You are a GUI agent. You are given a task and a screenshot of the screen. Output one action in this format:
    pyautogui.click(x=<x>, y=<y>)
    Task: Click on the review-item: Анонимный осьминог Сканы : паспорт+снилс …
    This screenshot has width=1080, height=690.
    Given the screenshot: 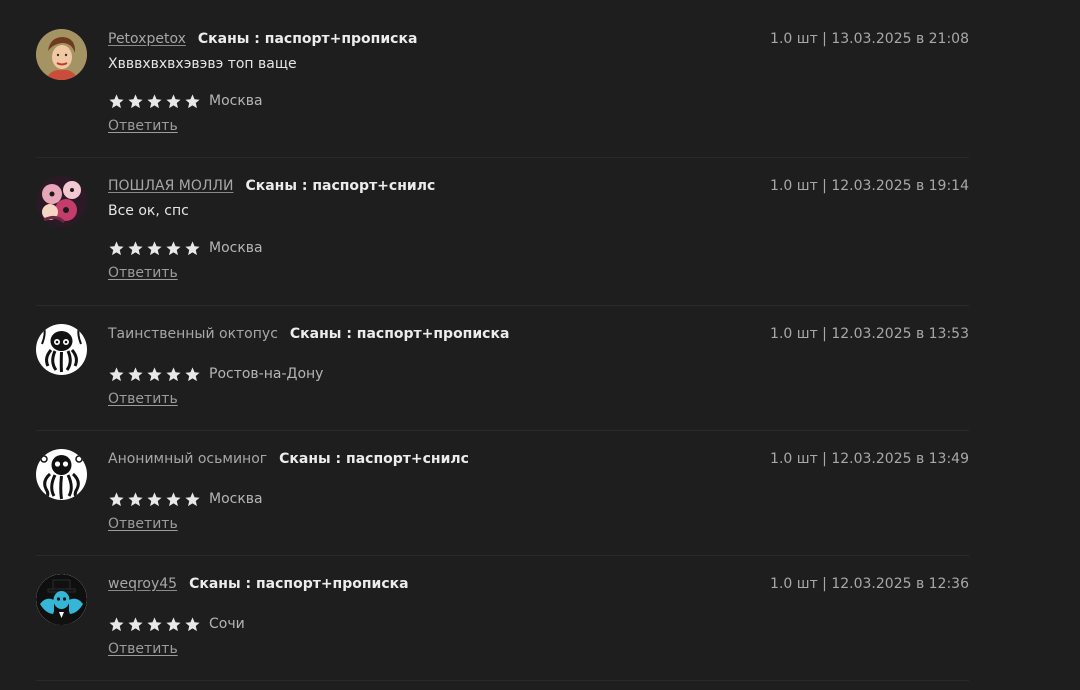 What is the action you would take?
    pyautogui.click(x=502, y=502)
    